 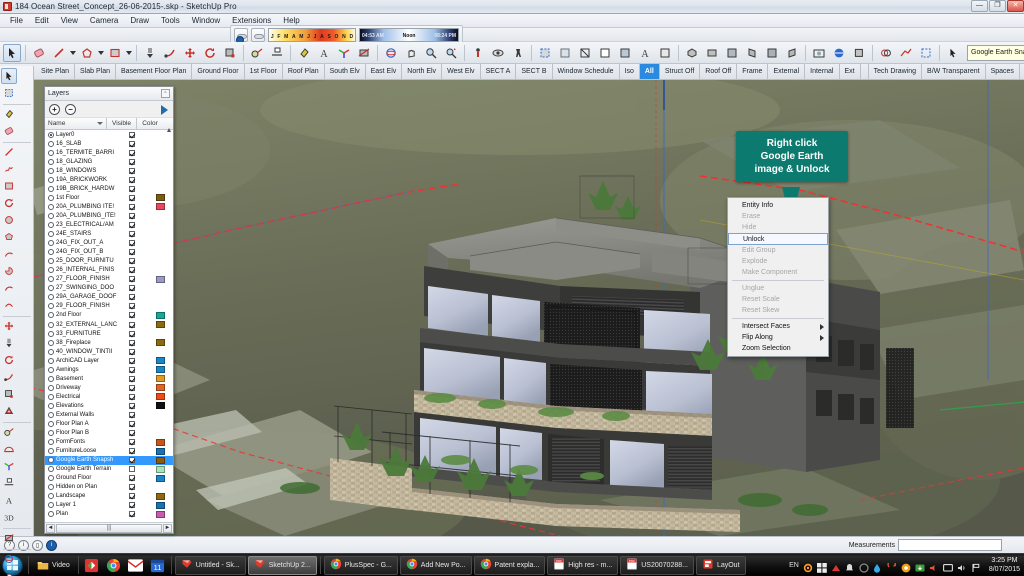 What do you see at coordinates (778, 239) in the screenshot?
I see `context-menu-item-unlock: Unlock` at bounding box center [778, 239].